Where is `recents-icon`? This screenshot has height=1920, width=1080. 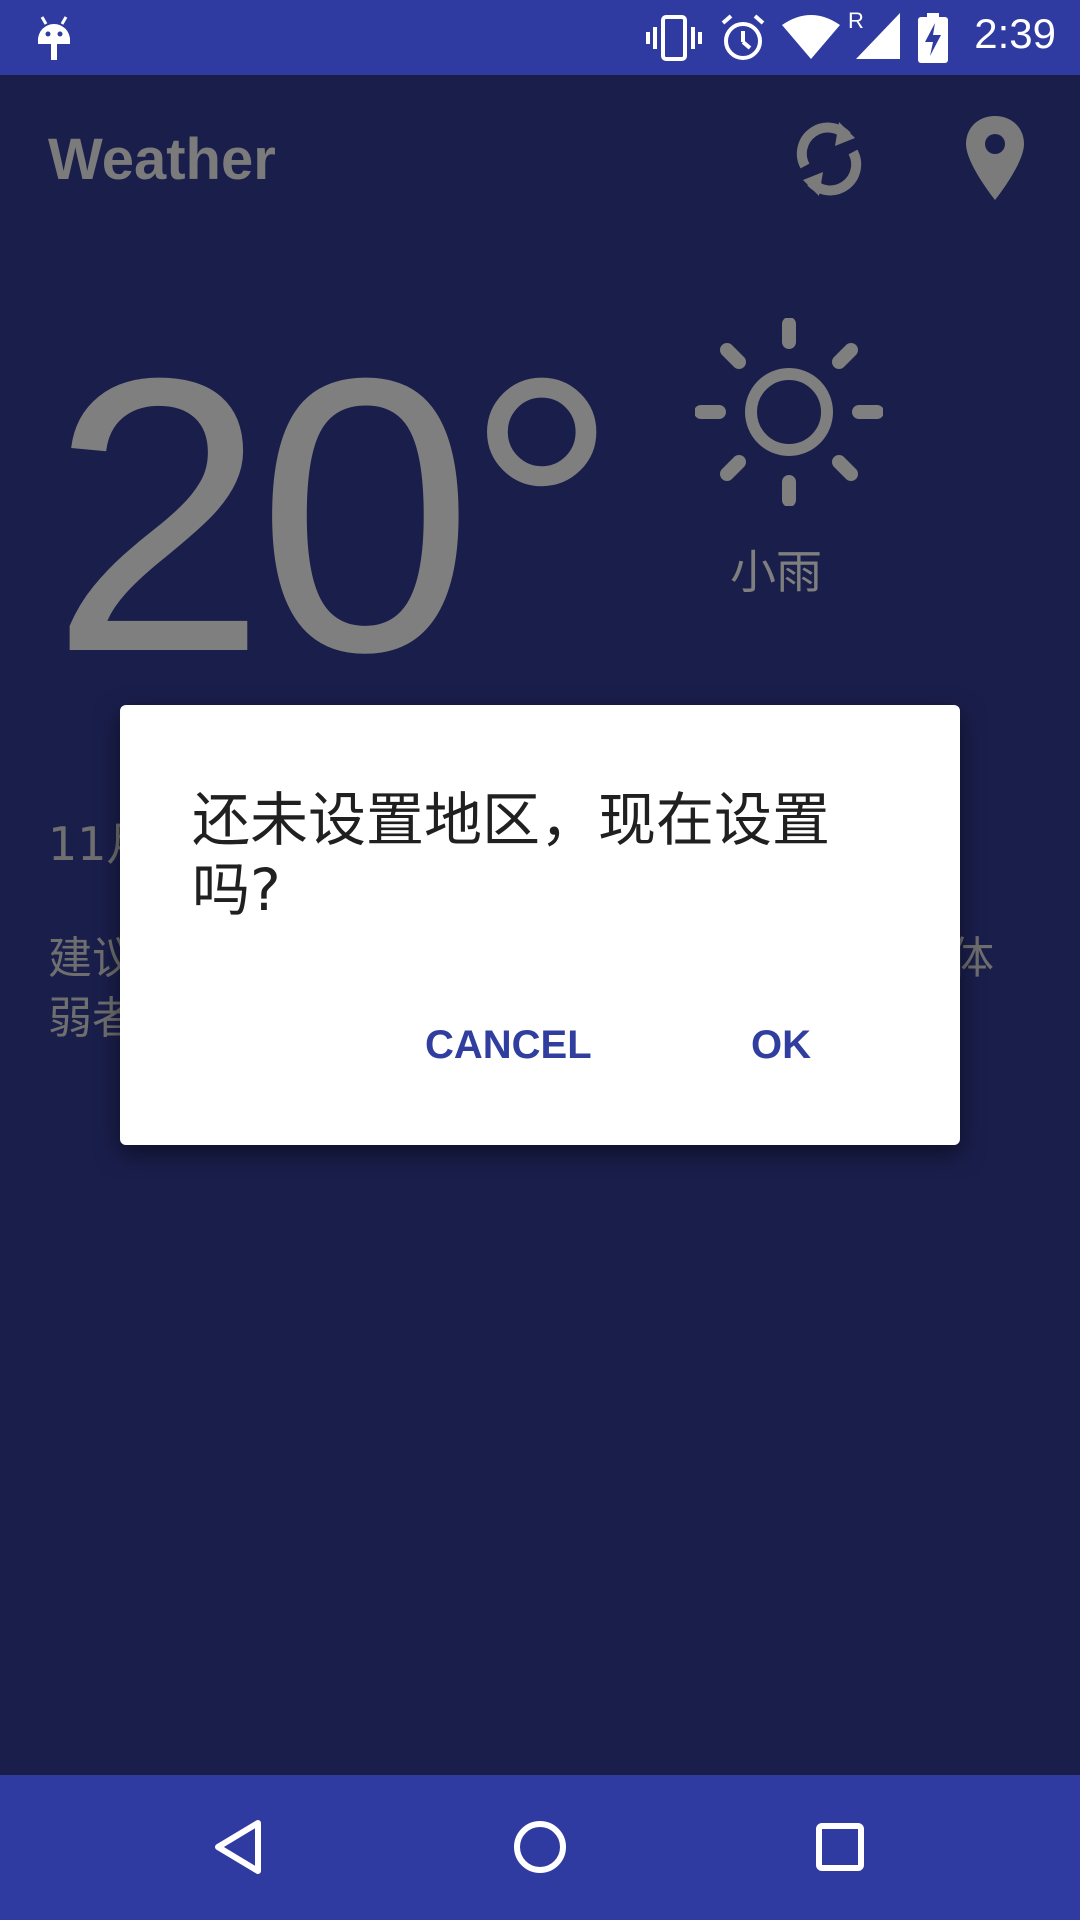 recents-icon is located at coordinates (840, 1847).